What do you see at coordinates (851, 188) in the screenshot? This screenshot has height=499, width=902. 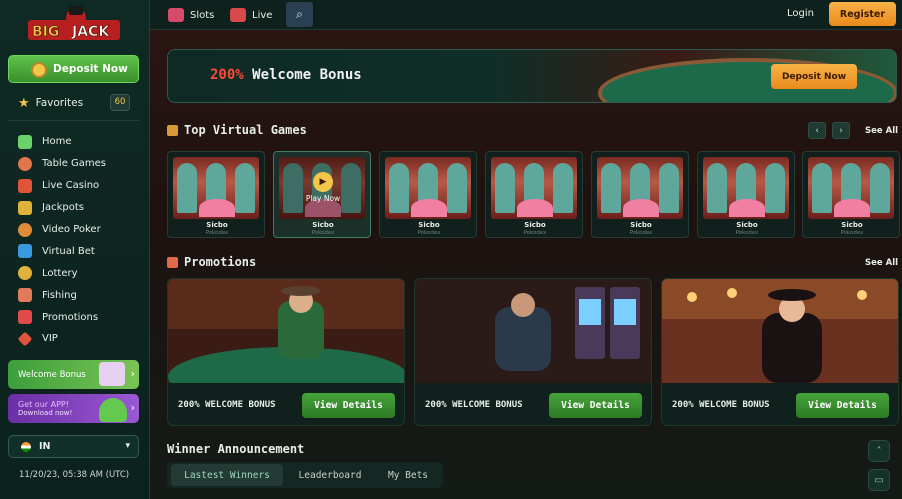 I see `game-thumbnail` at bounding box center [851, 188].